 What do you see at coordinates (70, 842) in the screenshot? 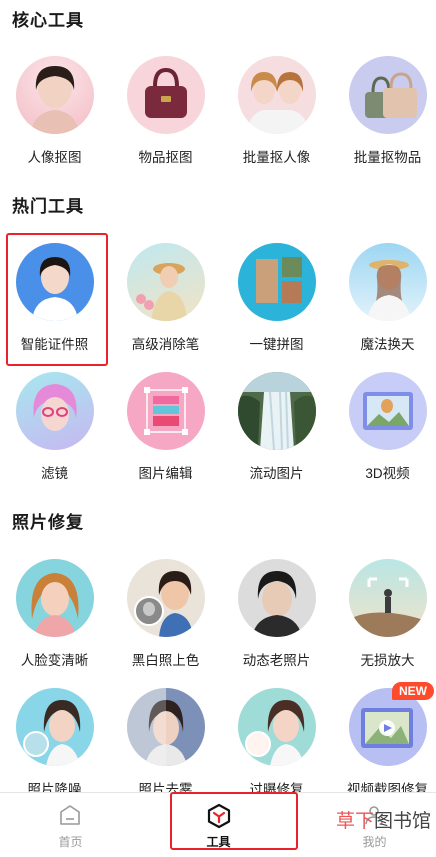
I see `tab-label: 首页` at bounding box center [70, 842].